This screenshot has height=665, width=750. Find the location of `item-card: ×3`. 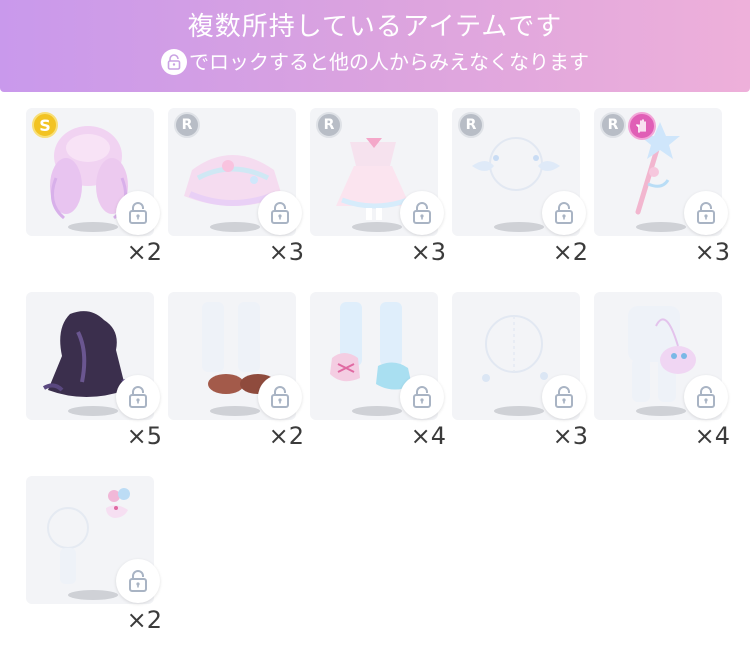

item-card: ×3 is located at coordinates (520, 371).